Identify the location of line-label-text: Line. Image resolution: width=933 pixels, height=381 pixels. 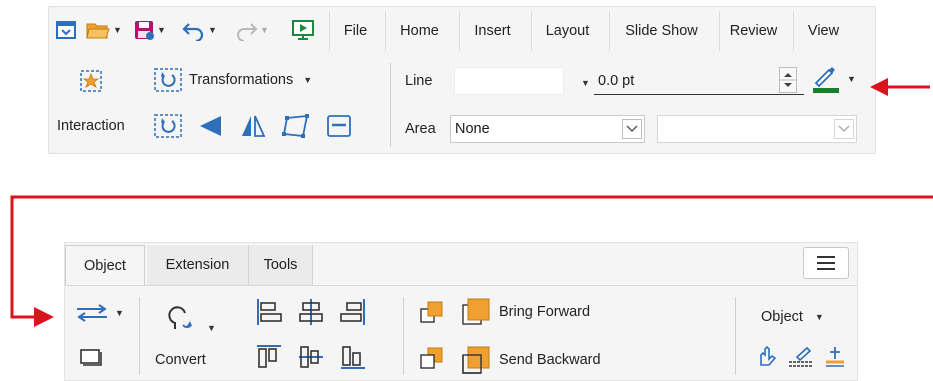
(419, 81).